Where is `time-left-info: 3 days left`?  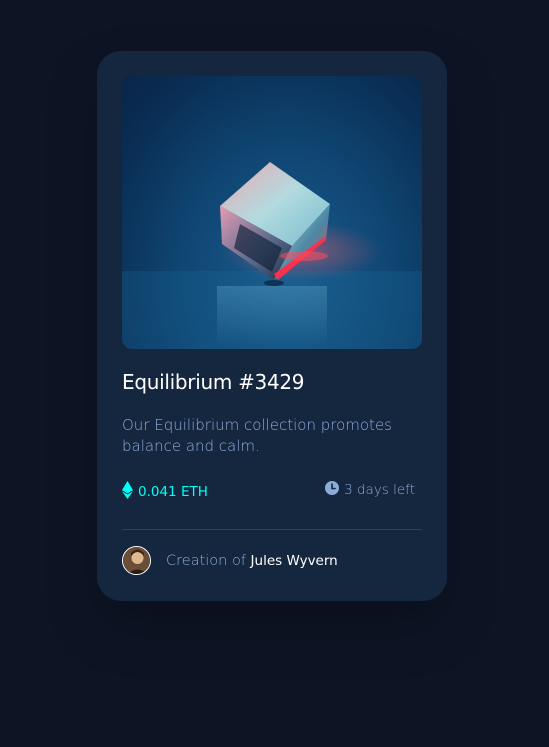
time-left-info: 3 days left is located at coordinates (370, 490).